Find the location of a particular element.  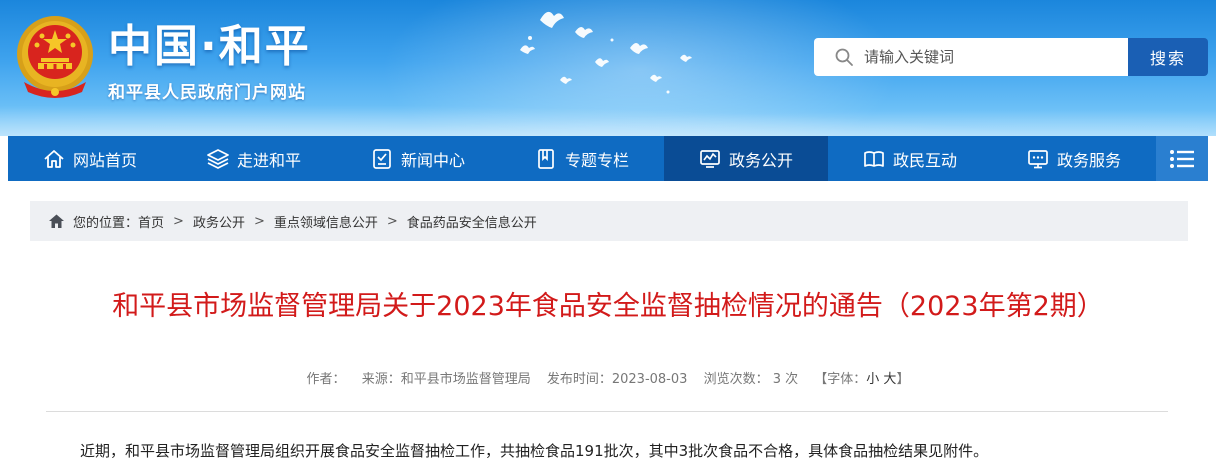

font-size-suffix: 】 is located at coordinates (903, 379).